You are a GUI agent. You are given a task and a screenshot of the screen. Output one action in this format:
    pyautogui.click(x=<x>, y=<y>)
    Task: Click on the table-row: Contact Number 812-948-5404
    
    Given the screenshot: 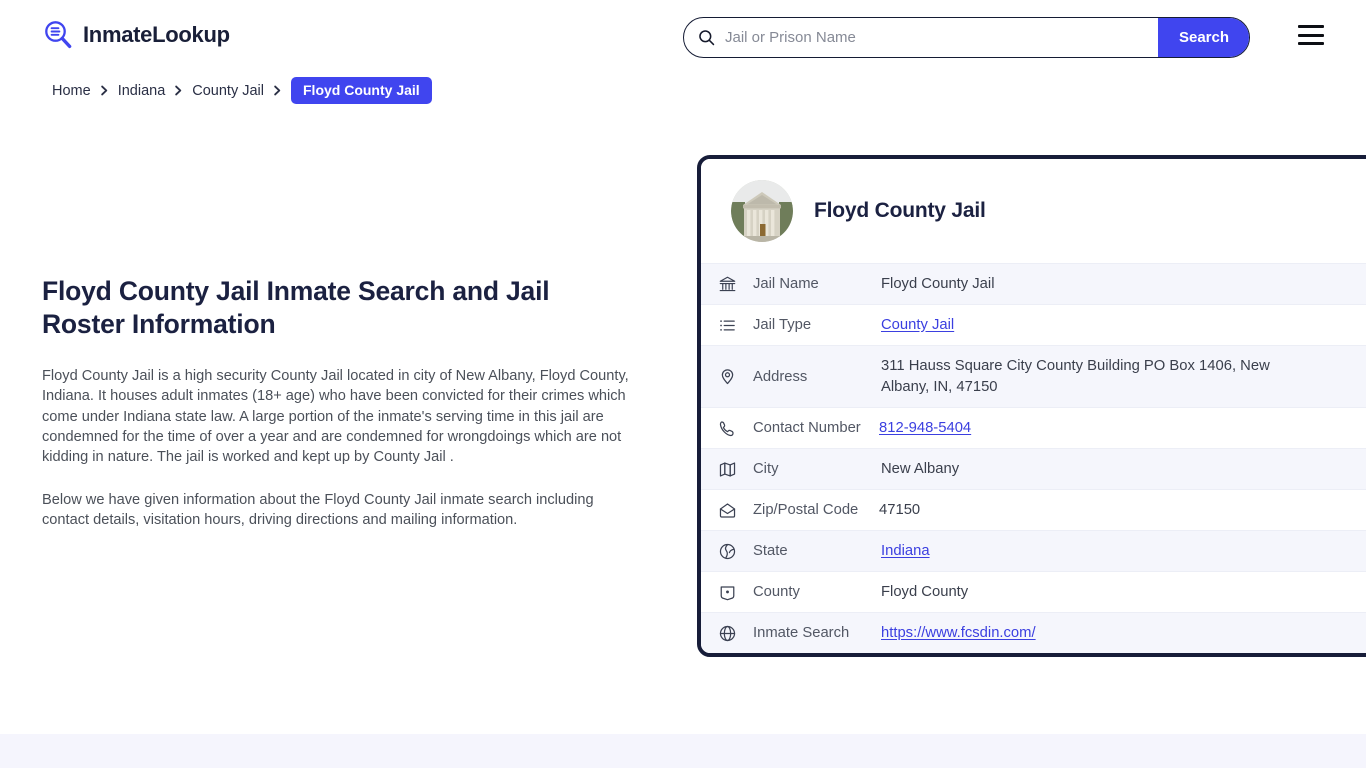 What is the action you would take?
    pyautogui.click(x=1033, y=427)
    